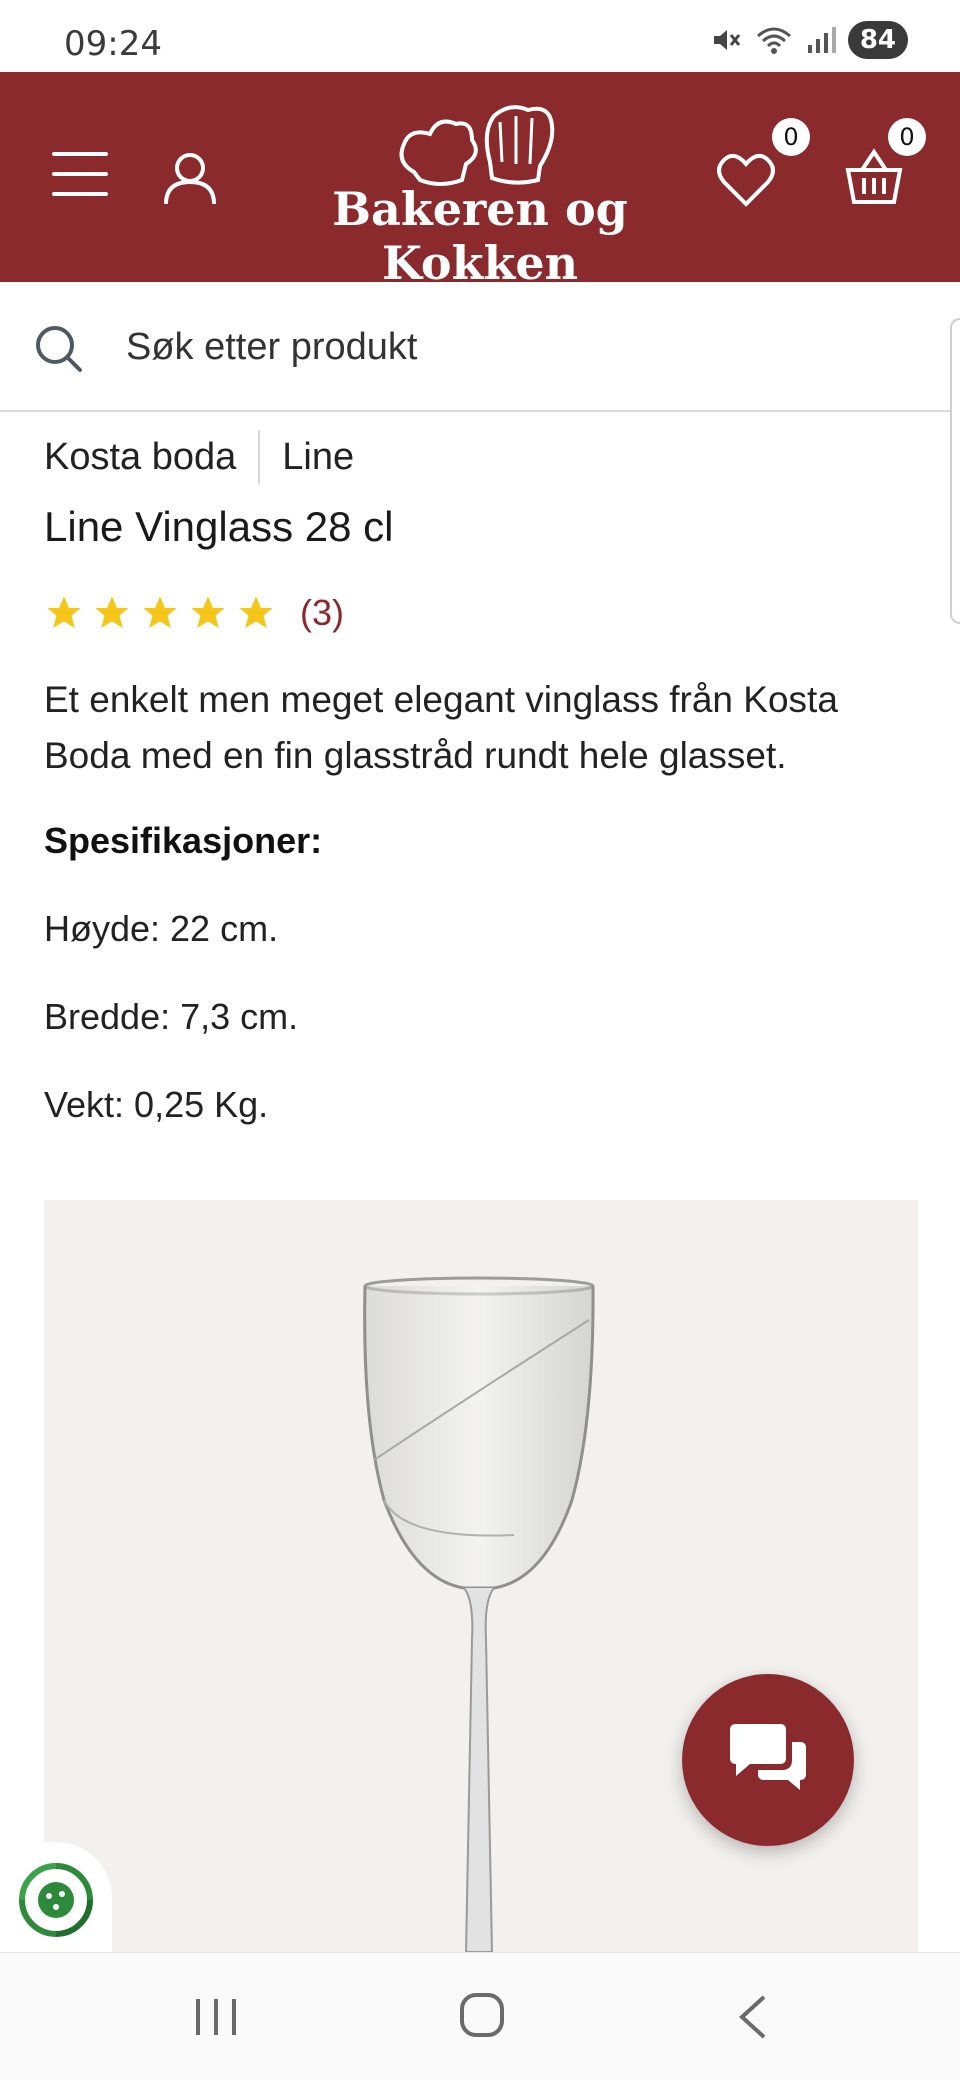 The width and height of the screenshot is (960, 2080). What do you see at coordinates (821, 40) in the screenshot?
I see `signal-icon` at bounding box center [821, 40].